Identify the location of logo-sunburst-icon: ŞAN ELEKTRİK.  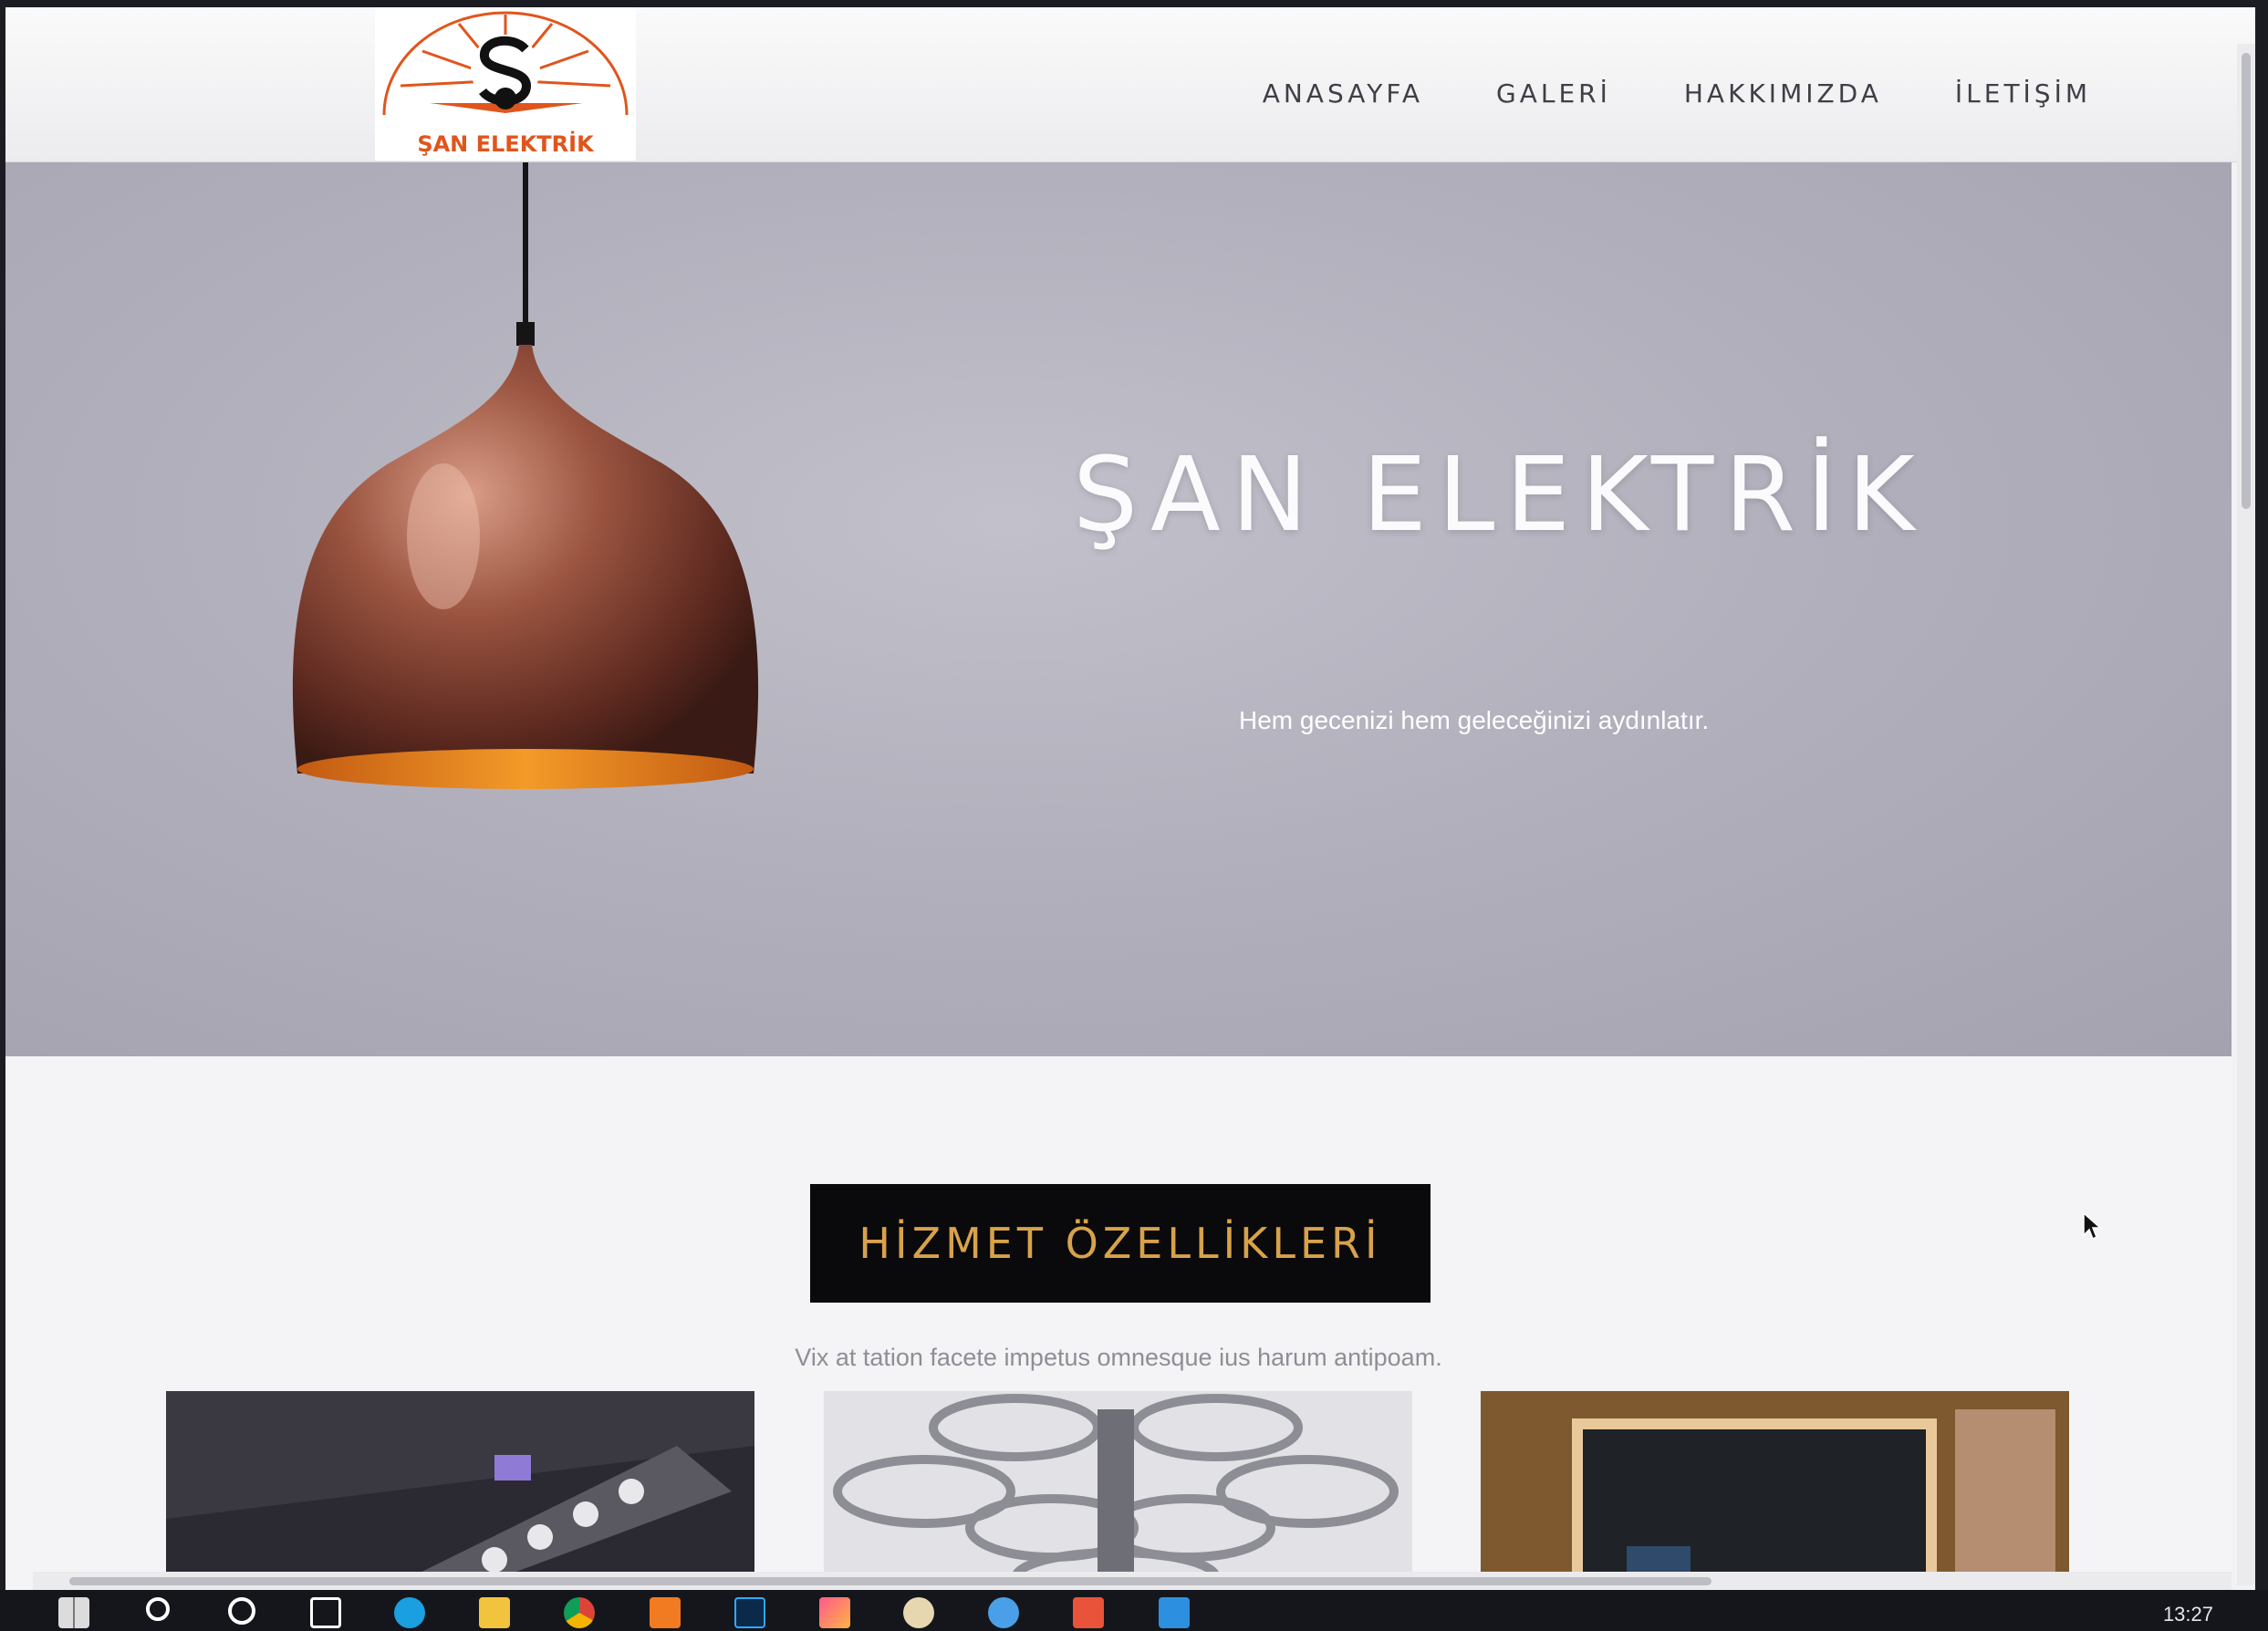
(506, 84).